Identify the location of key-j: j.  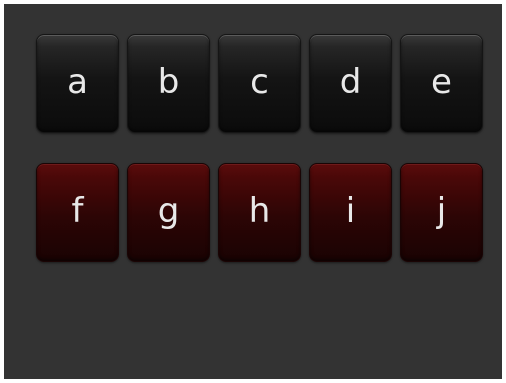
(441, 212).